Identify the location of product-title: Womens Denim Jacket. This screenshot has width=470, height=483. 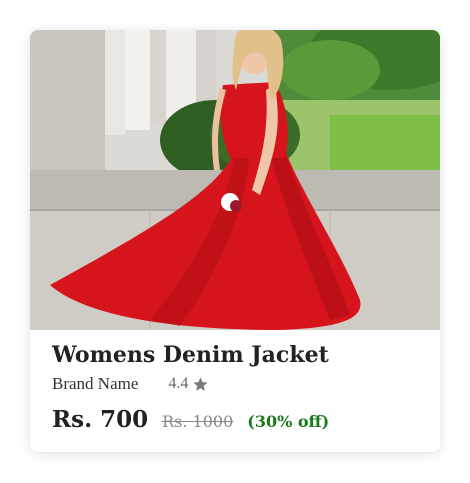
(238, 355).